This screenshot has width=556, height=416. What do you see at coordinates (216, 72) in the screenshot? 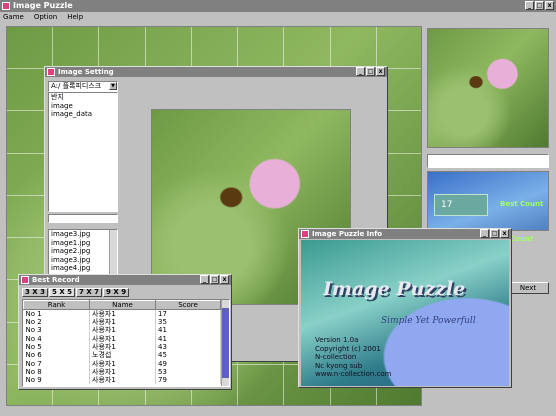
I see `image-setting-titlebar: Image Setting _ □ x` at bounding box center [216, 72].